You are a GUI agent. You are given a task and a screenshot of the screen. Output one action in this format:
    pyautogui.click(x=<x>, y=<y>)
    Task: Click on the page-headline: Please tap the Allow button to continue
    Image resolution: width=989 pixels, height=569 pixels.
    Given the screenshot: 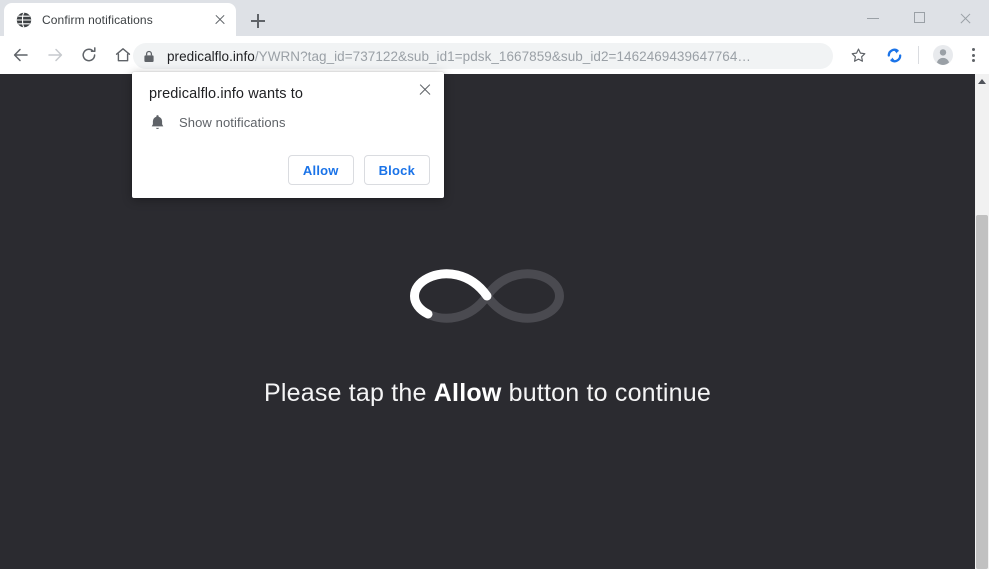 What is the action you would take?
    pyautogui.click(x=487, y=393)
    